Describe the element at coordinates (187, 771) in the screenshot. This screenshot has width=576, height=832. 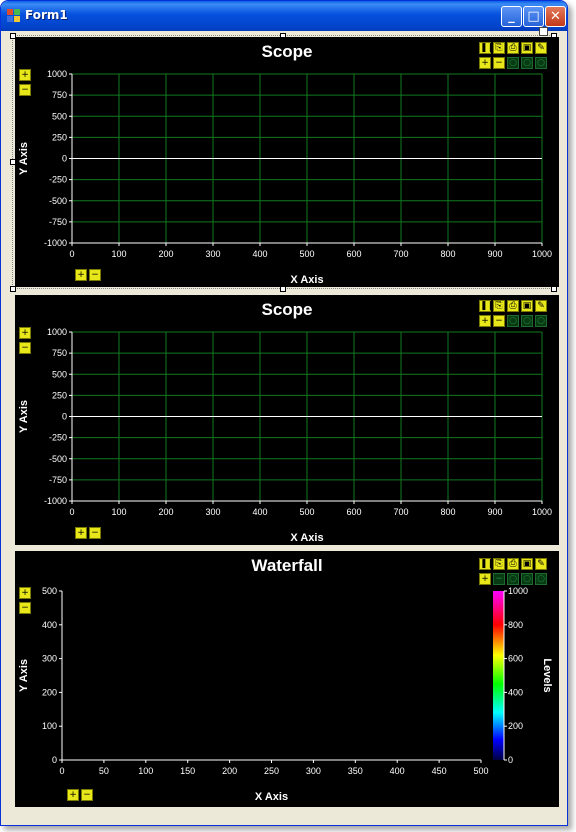
I see `x-tick-label: 150` at that location.